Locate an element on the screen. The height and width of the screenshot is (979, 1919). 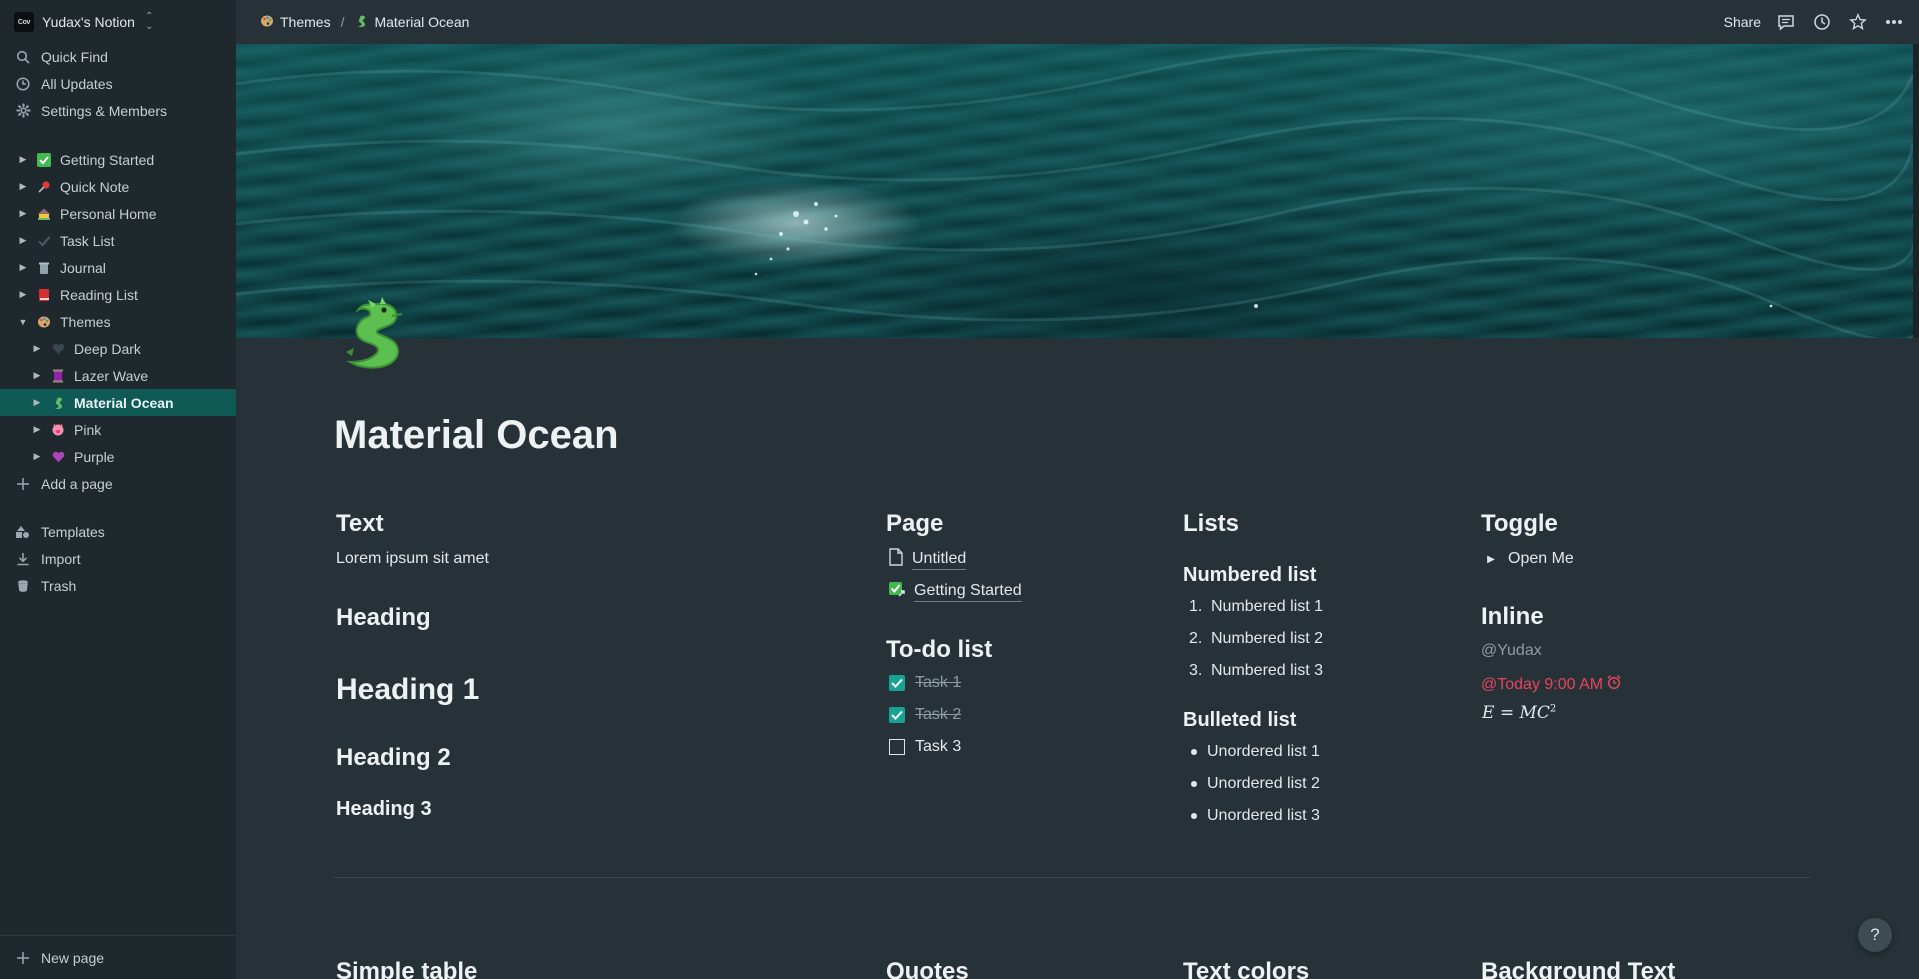
clock-icon is located at coordinates (23, 84).